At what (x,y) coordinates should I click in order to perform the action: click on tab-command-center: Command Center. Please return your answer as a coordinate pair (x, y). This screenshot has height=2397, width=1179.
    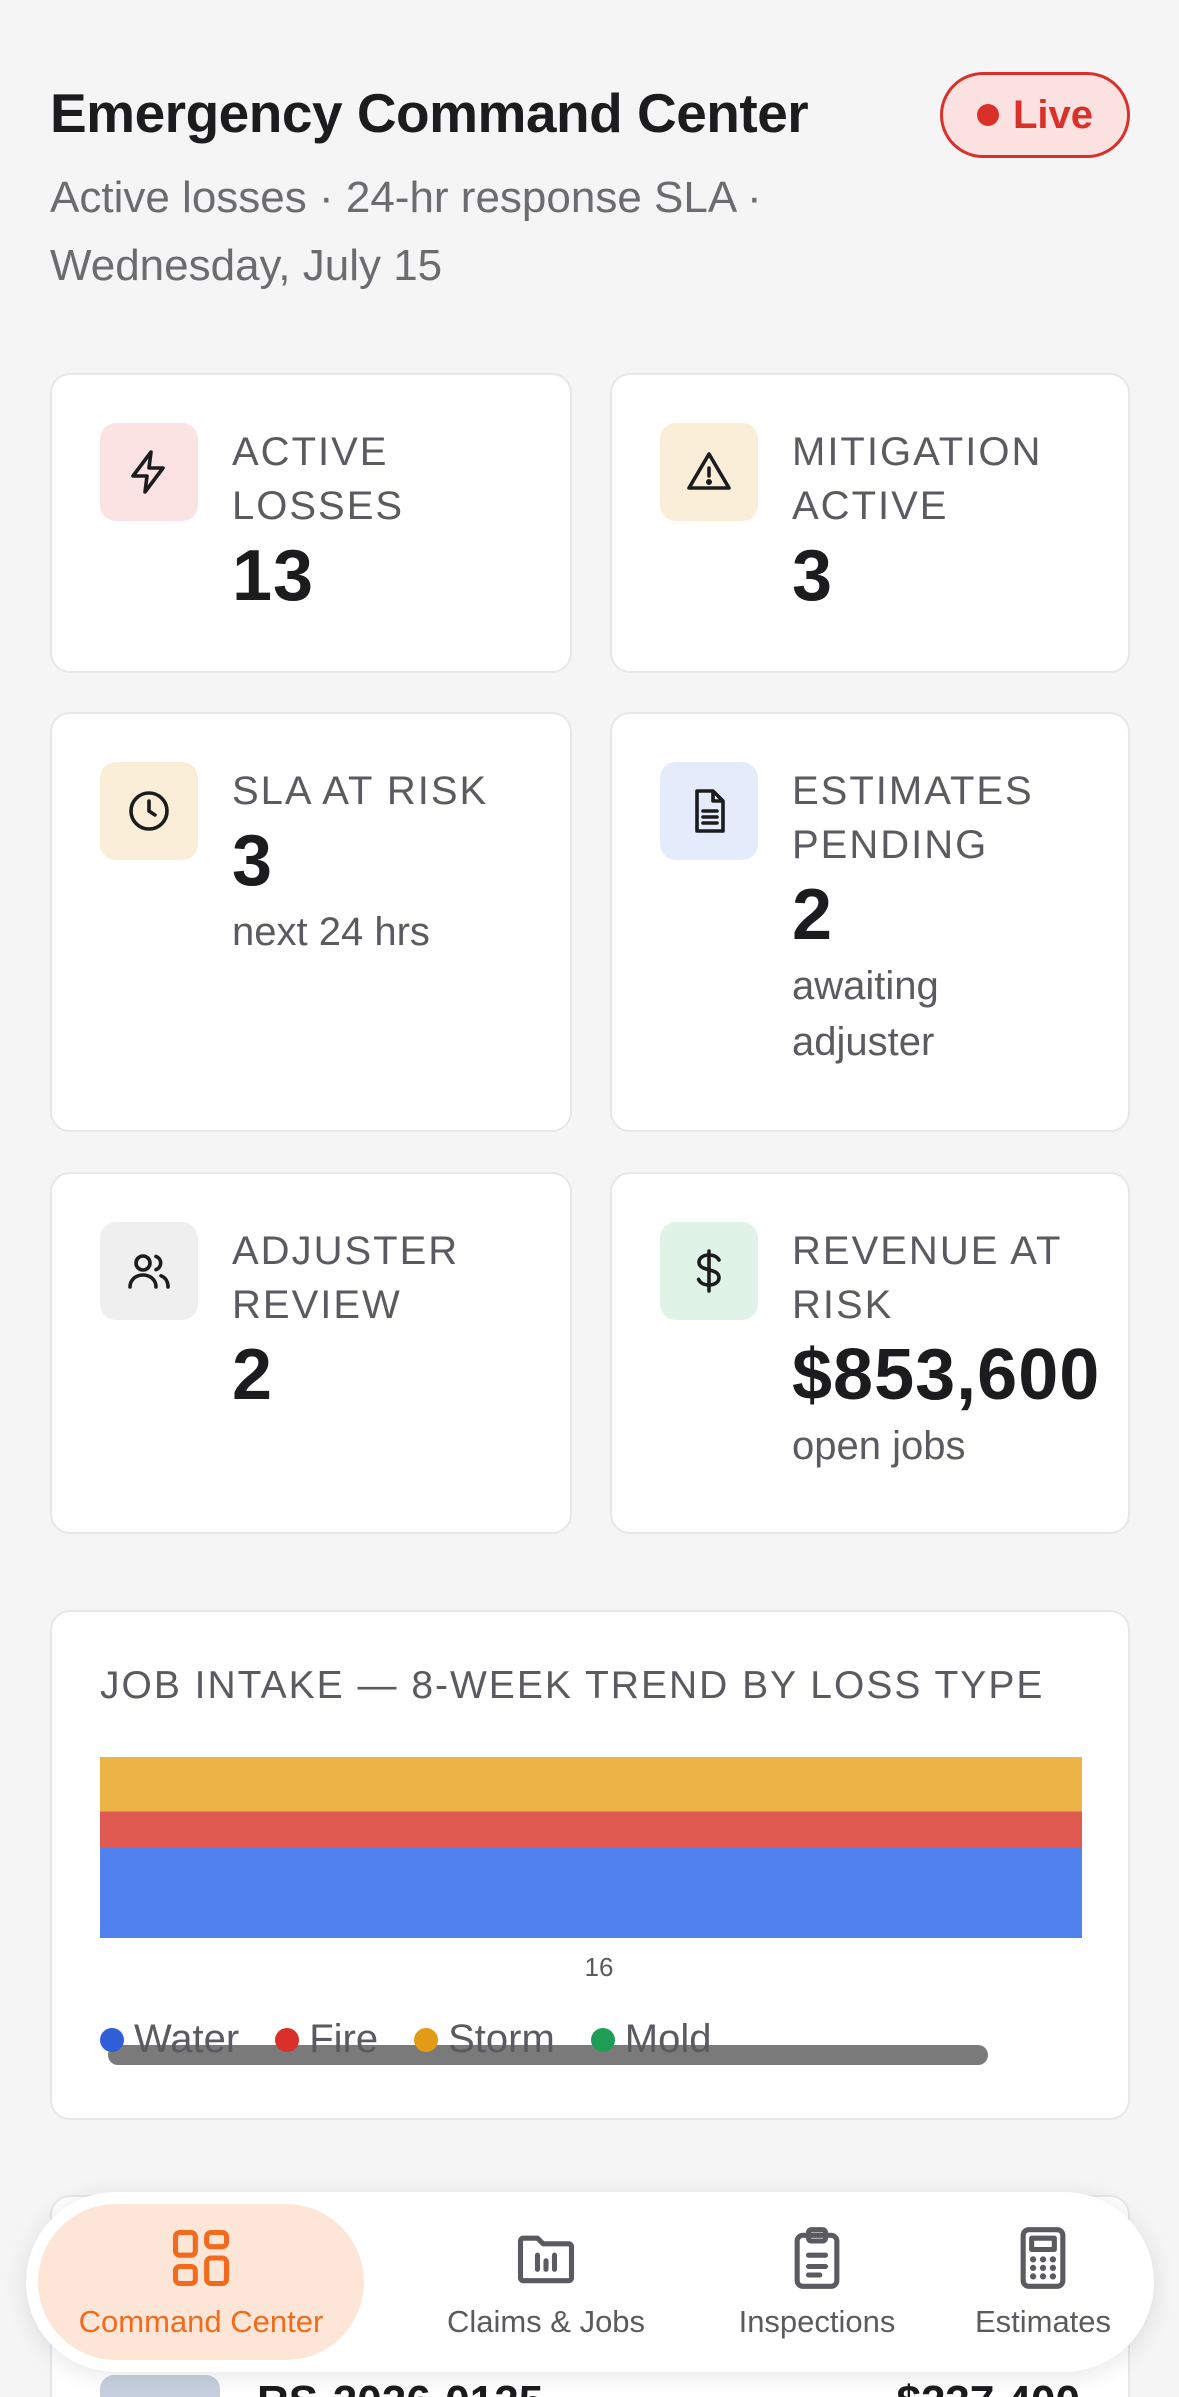
    Looking at the image, I should click on (201, 2282).